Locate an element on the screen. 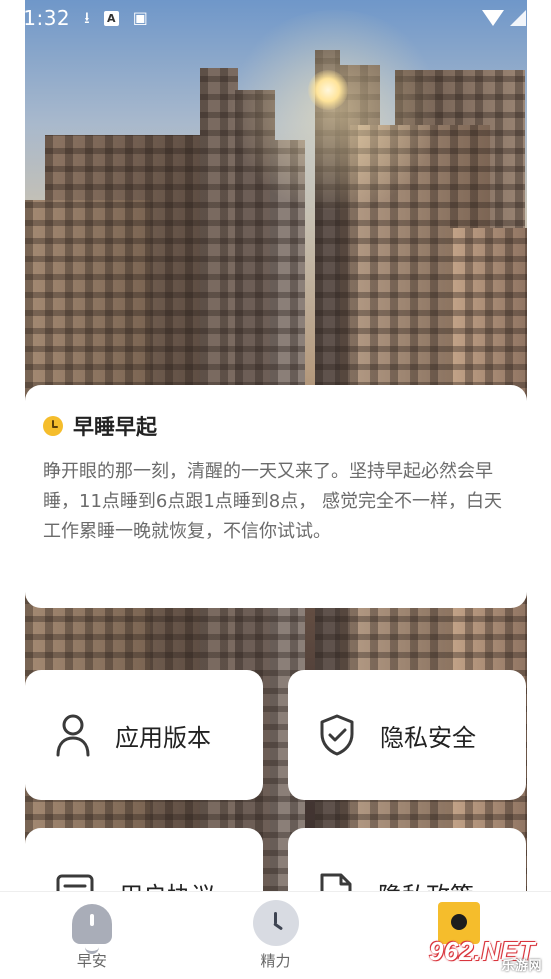 Image resolution: width=551 pixels, height=979 pixels. status-bar: 11:32 ⭳ A ▣ is located at coordinates (275, 18).